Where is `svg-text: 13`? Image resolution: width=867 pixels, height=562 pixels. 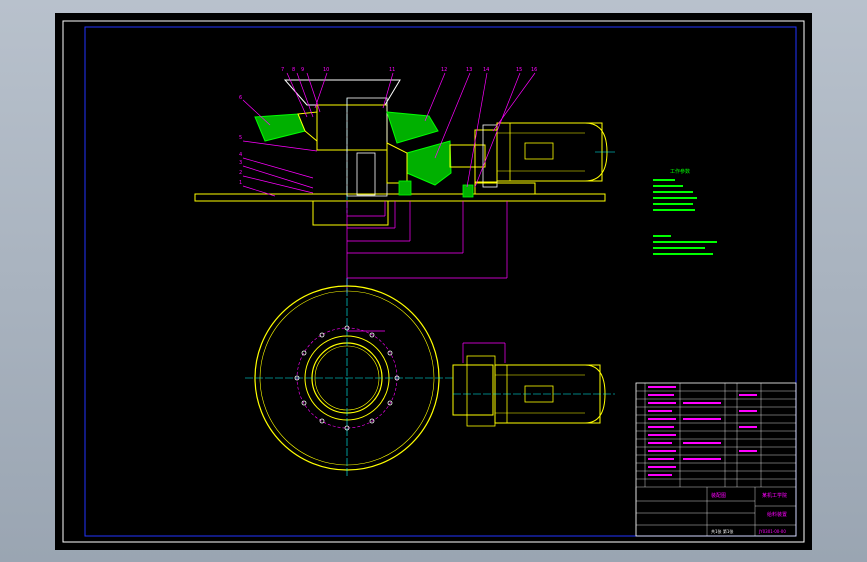 svg-text: 13 is located at coordinates (469, 70).